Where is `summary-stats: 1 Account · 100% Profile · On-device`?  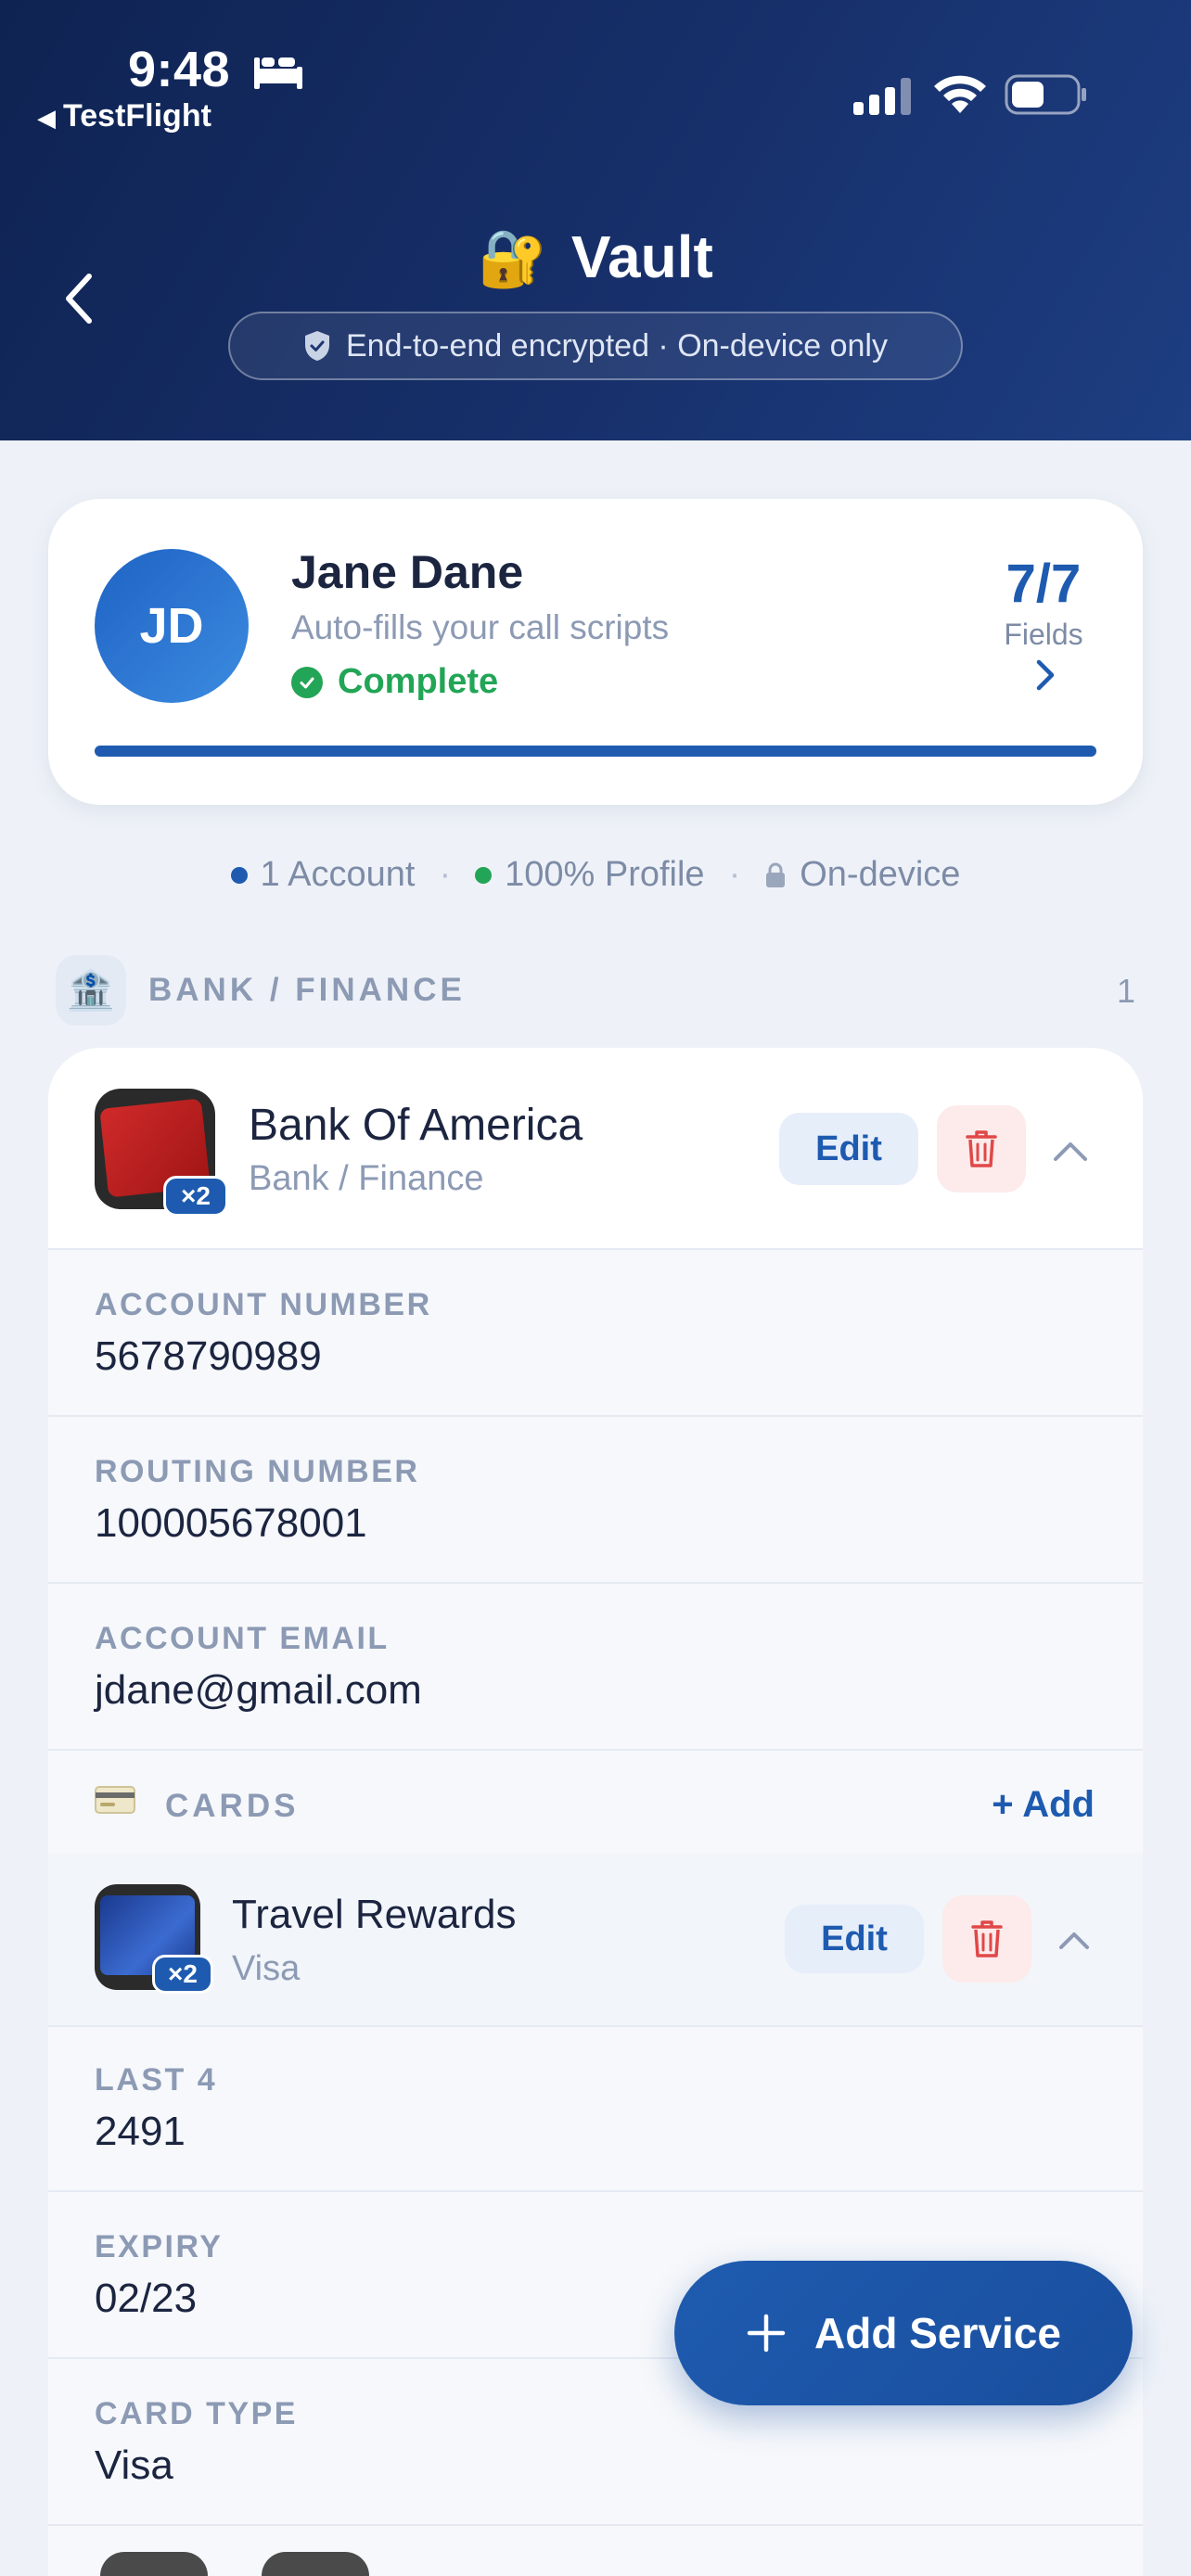 summary-stats: 1 Account · 100% Profile · On-device is located at coordinates (595, 875).